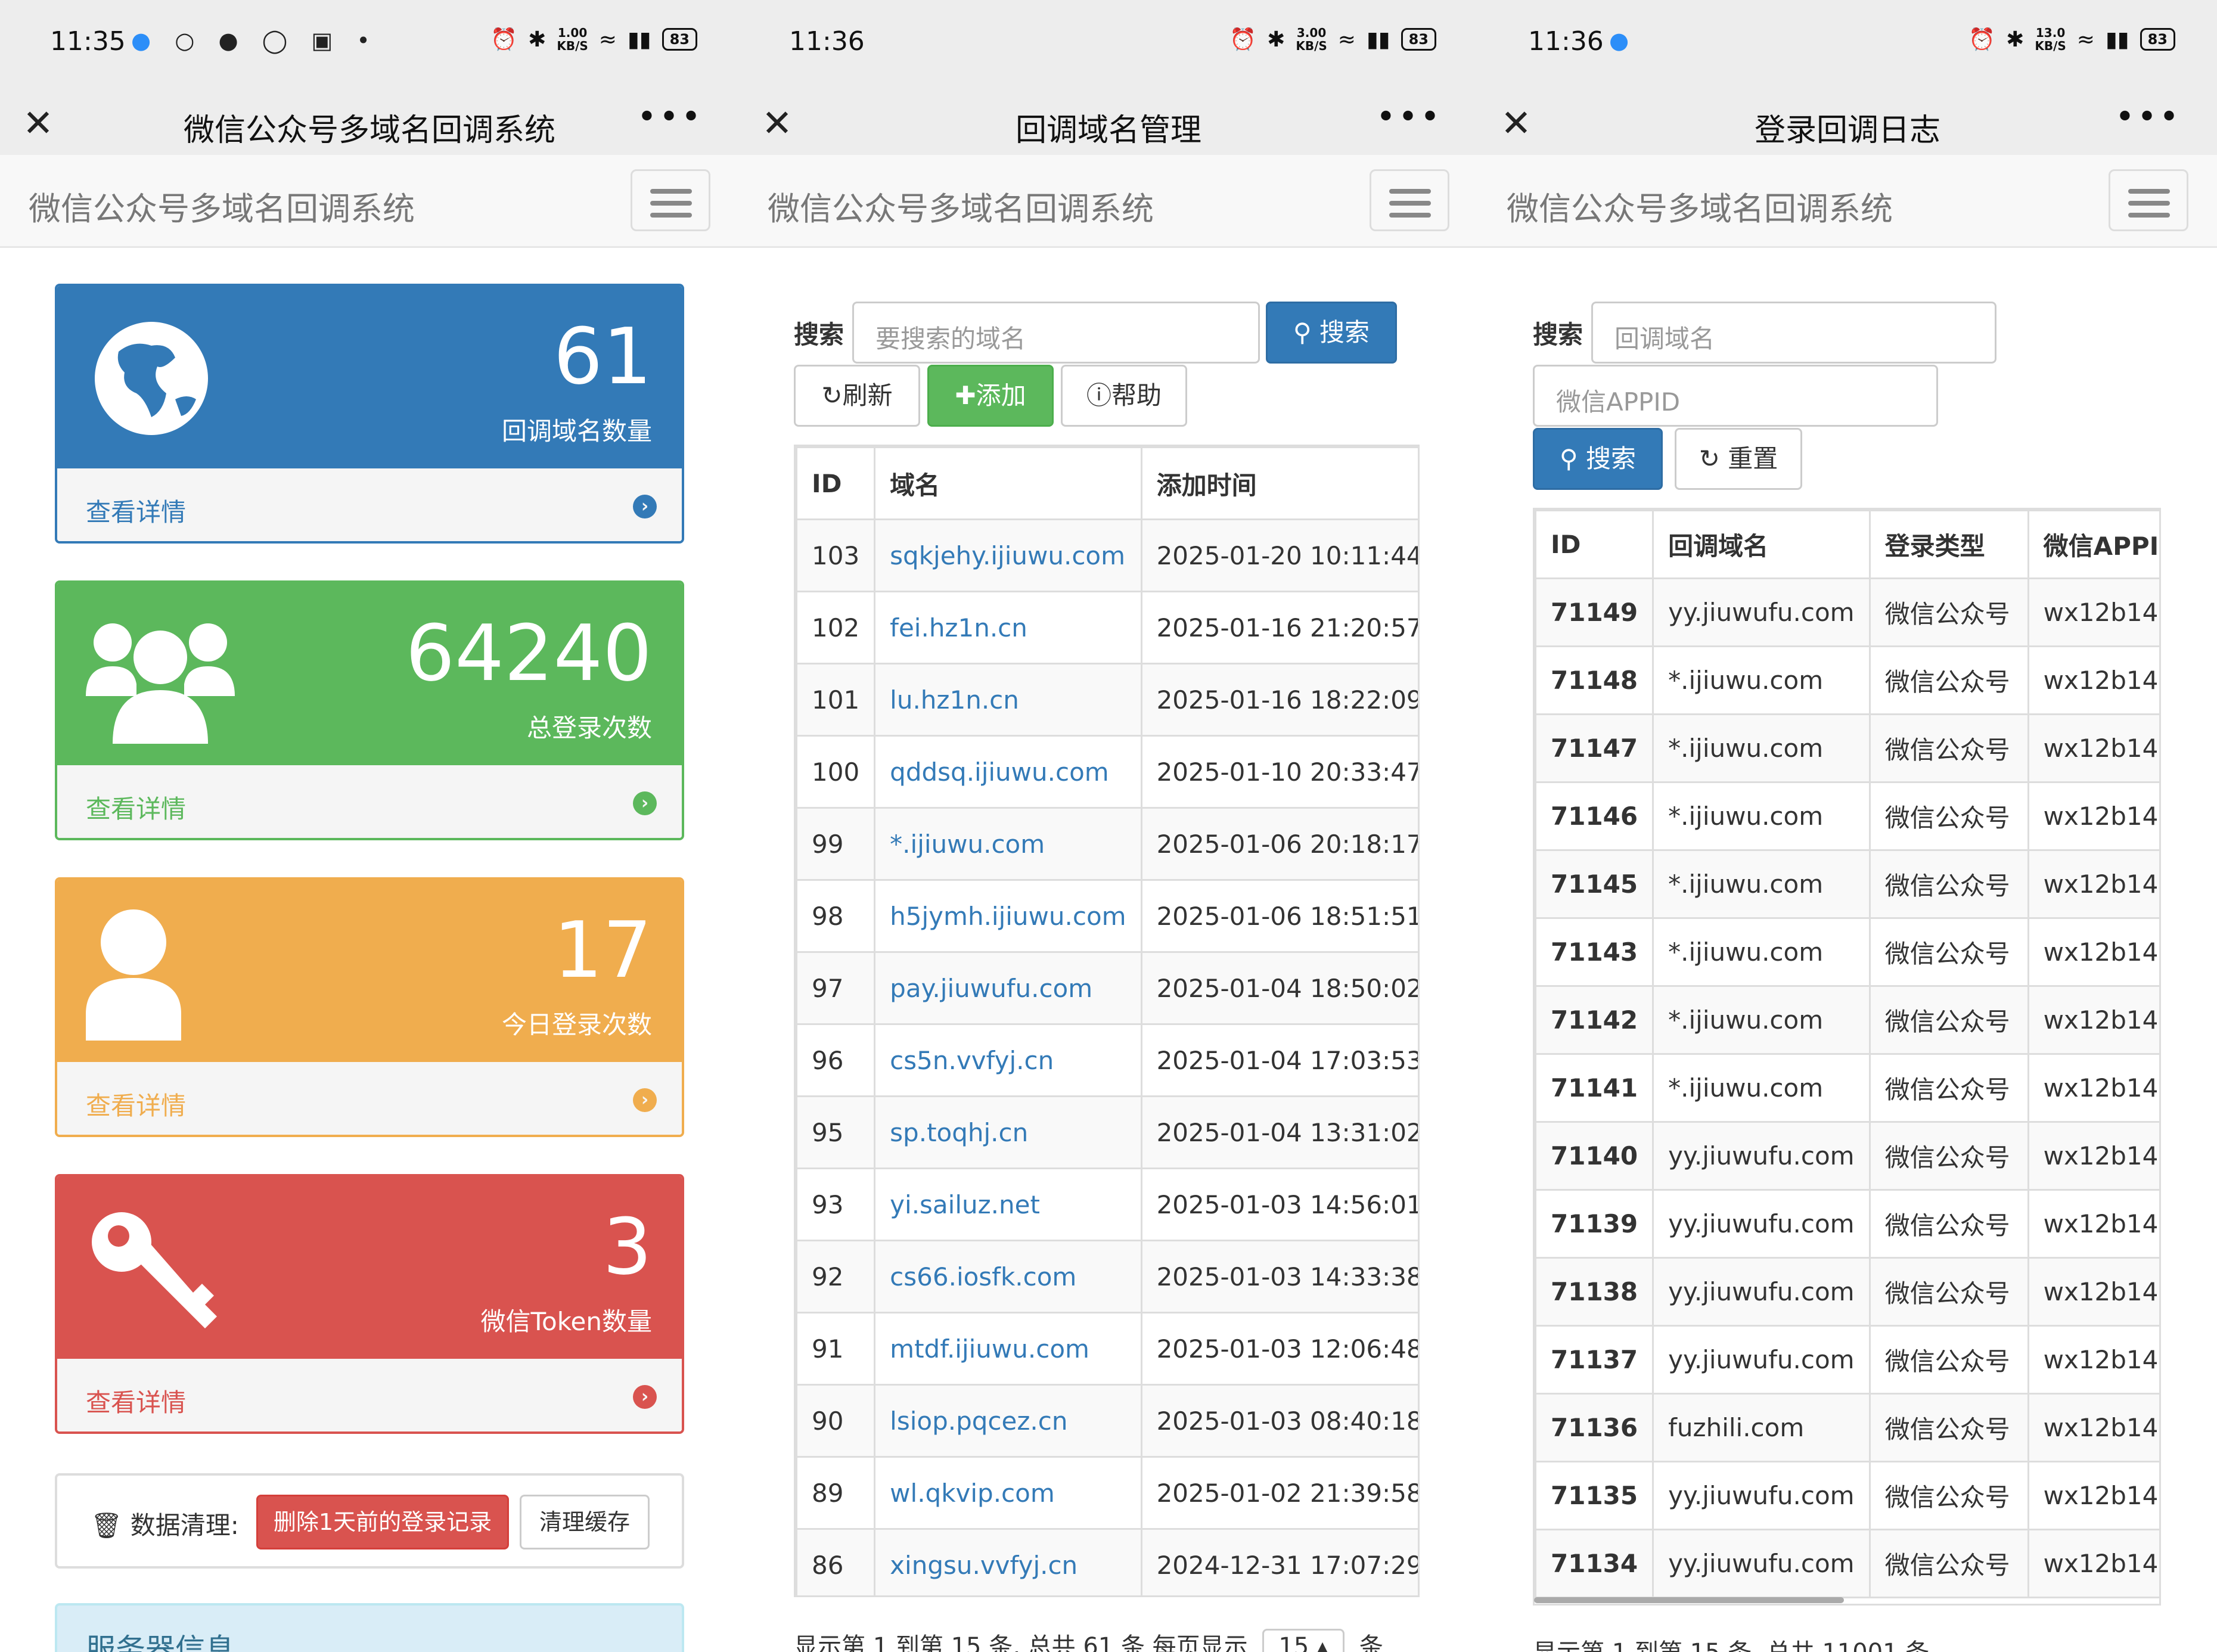  What do you see at coordinates (639, 39) in the screenshot?
I see `signal-icon: ▮▮` at bounding box center [639, 39].